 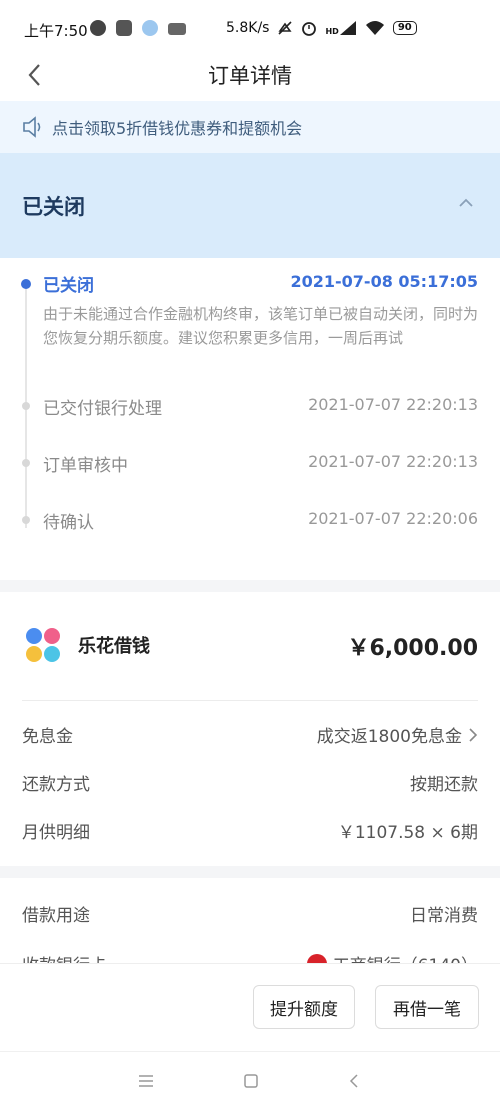 I want to click on action-bar: 提升额度 再借一笔, so click(x=250, y=1007).